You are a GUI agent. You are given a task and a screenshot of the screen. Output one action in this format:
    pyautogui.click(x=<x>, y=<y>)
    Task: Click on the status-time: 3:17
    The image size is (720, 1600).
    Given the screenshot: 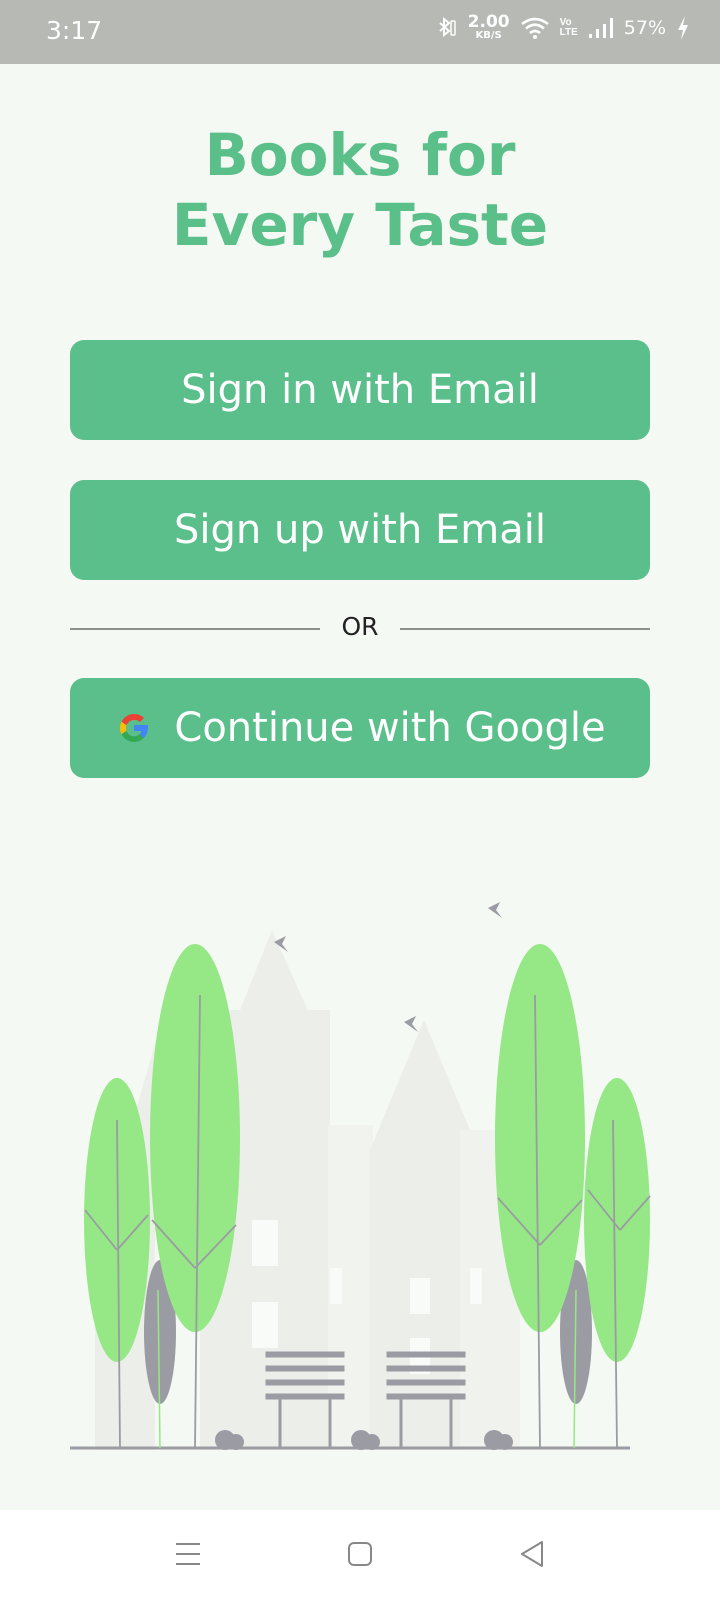 What is the action you would take?
    pyautogui.click(x=74, y=30)
    